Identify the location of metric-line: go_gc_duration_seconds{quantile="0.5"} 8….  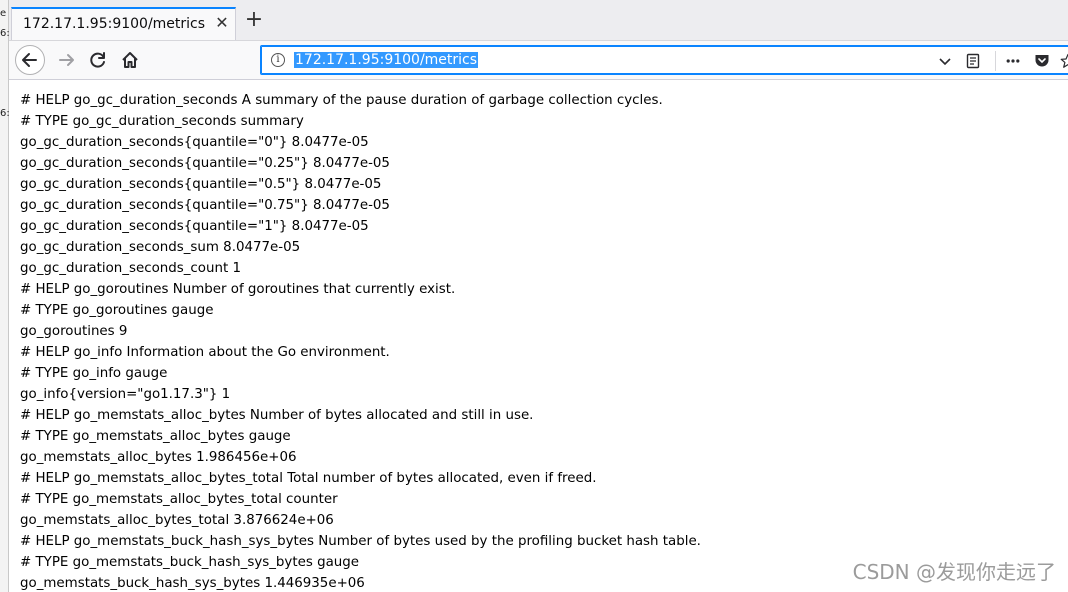
(201, 184).